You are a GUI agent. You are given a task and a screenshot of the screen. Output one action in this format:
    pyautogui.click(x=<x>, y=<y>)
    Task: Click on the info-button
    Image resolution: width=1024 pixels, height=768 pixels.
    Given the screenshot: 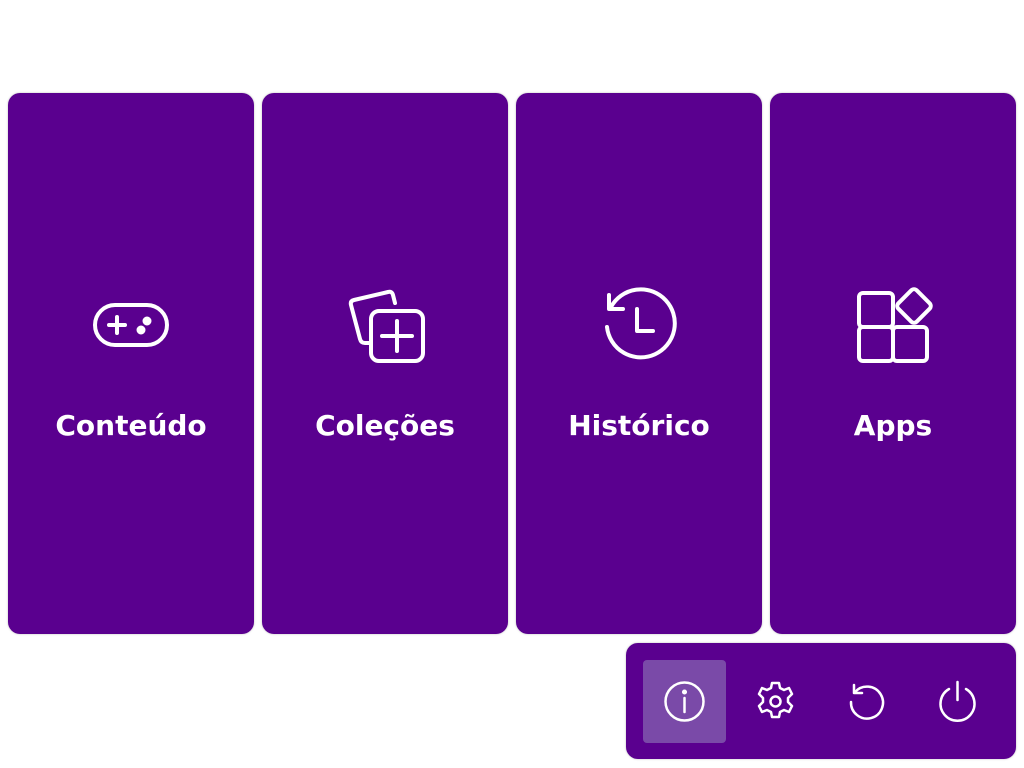 What is the action you would take?
    pyautogui.click(x=684, y=701)
    